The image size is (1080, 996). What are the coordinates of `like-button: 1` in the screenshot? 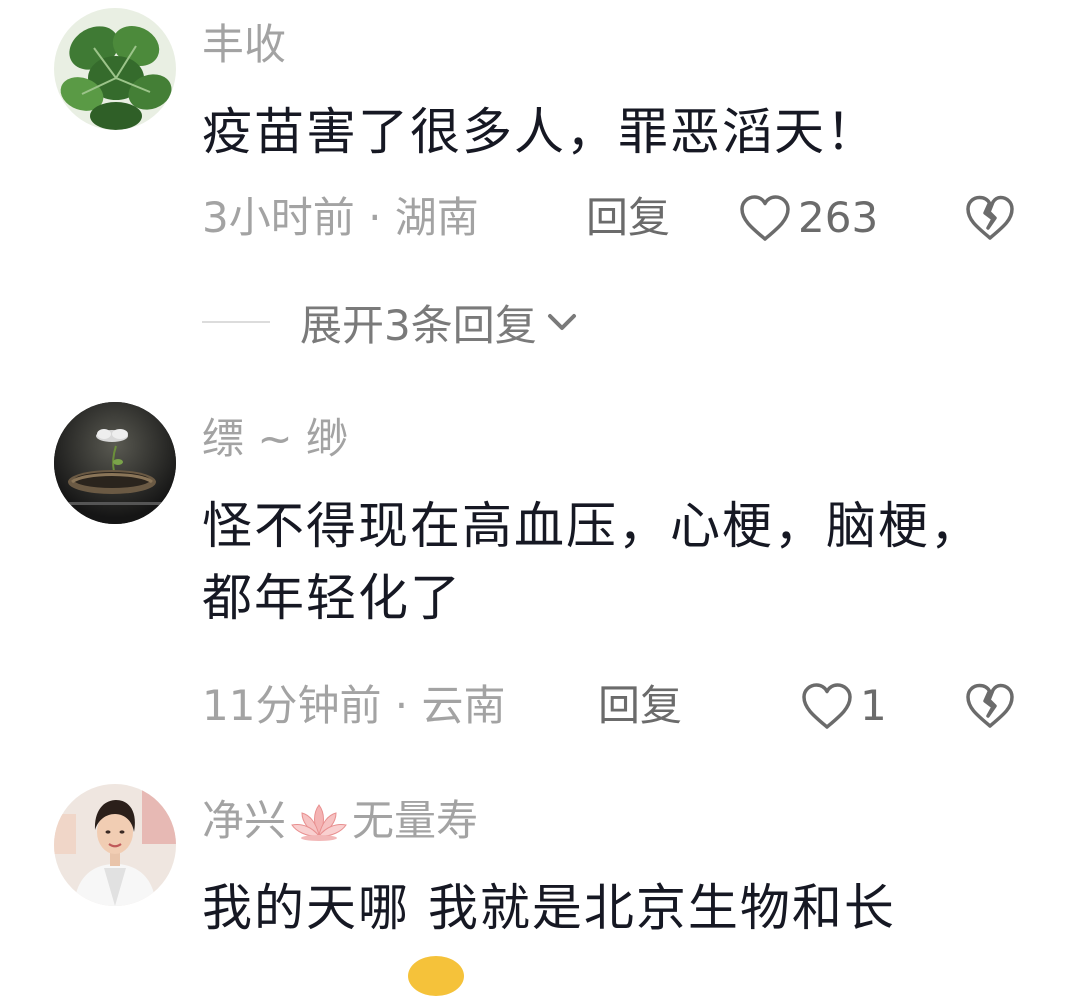 It's located at (843, 706).